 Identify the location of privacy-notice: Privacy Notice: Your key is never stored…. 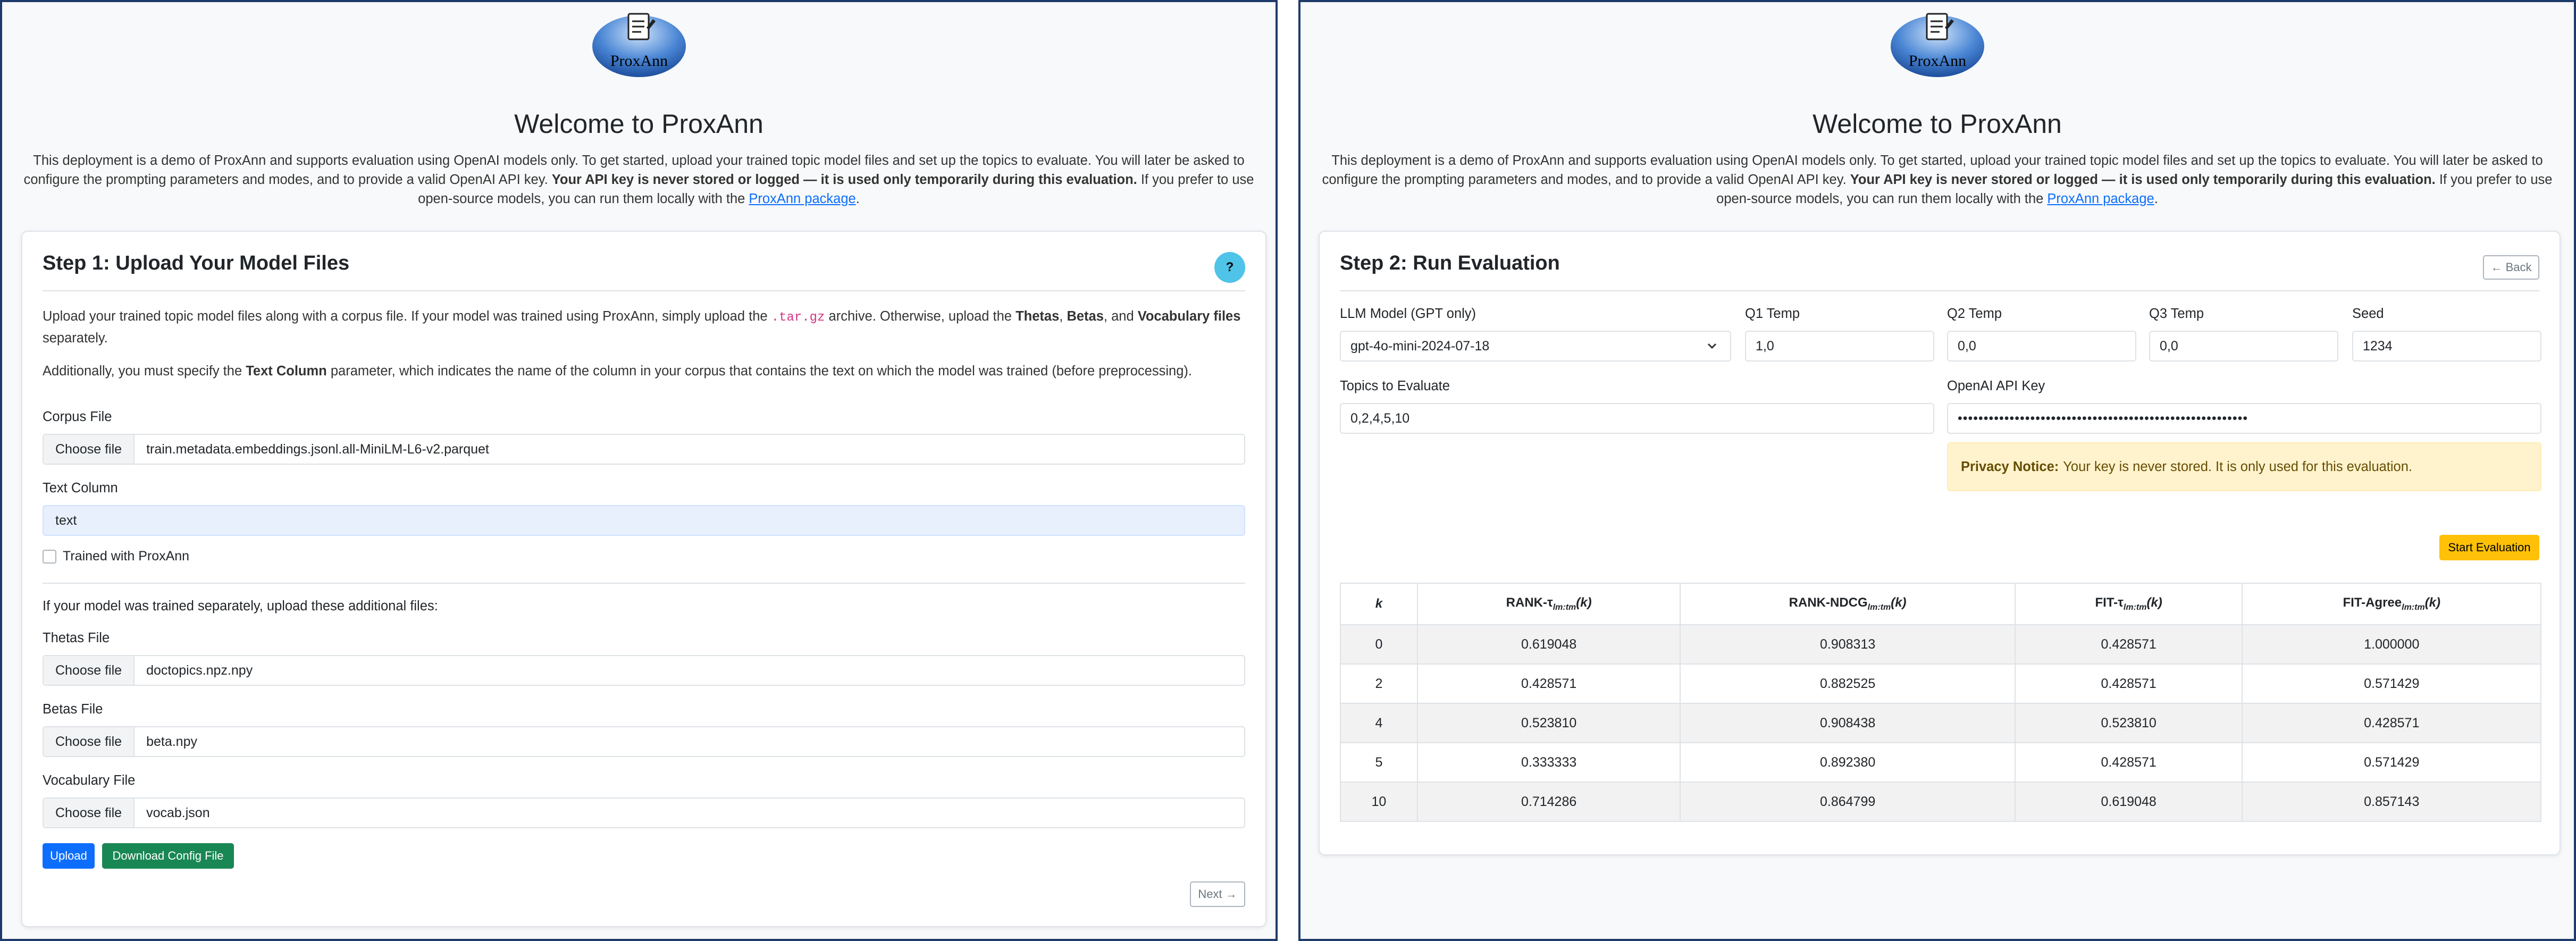
(2244, 466).